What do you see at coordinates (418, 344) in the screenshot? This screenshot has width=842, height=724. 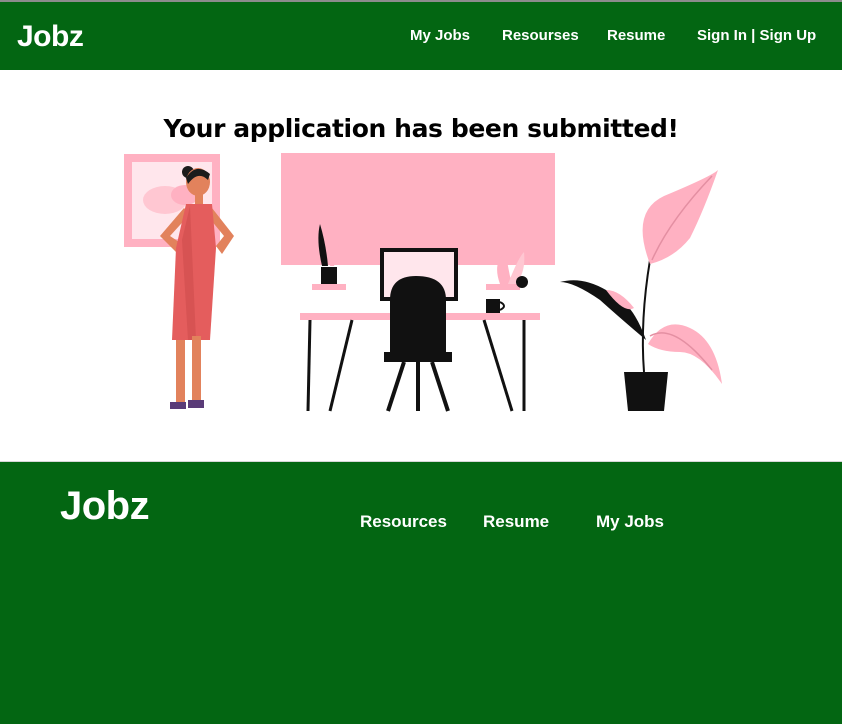 I see `office-chair` at bounding box center [418, 344].